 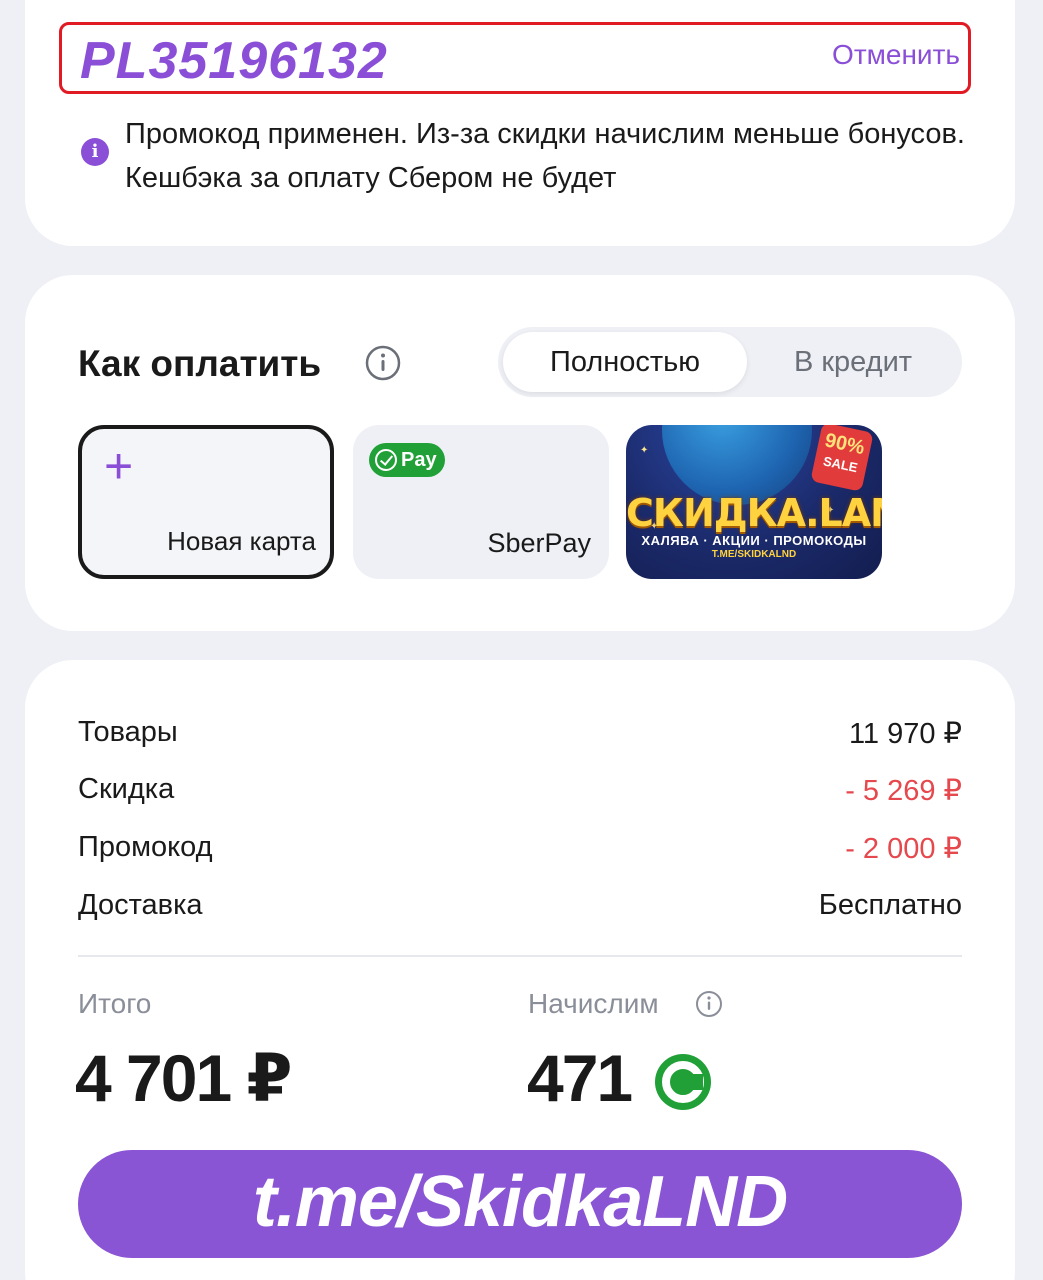 What do you see at coordinates (625, 362) in the screenshot?
I see `tab-full-payment: Полностью` at bounding box center [625, 362].